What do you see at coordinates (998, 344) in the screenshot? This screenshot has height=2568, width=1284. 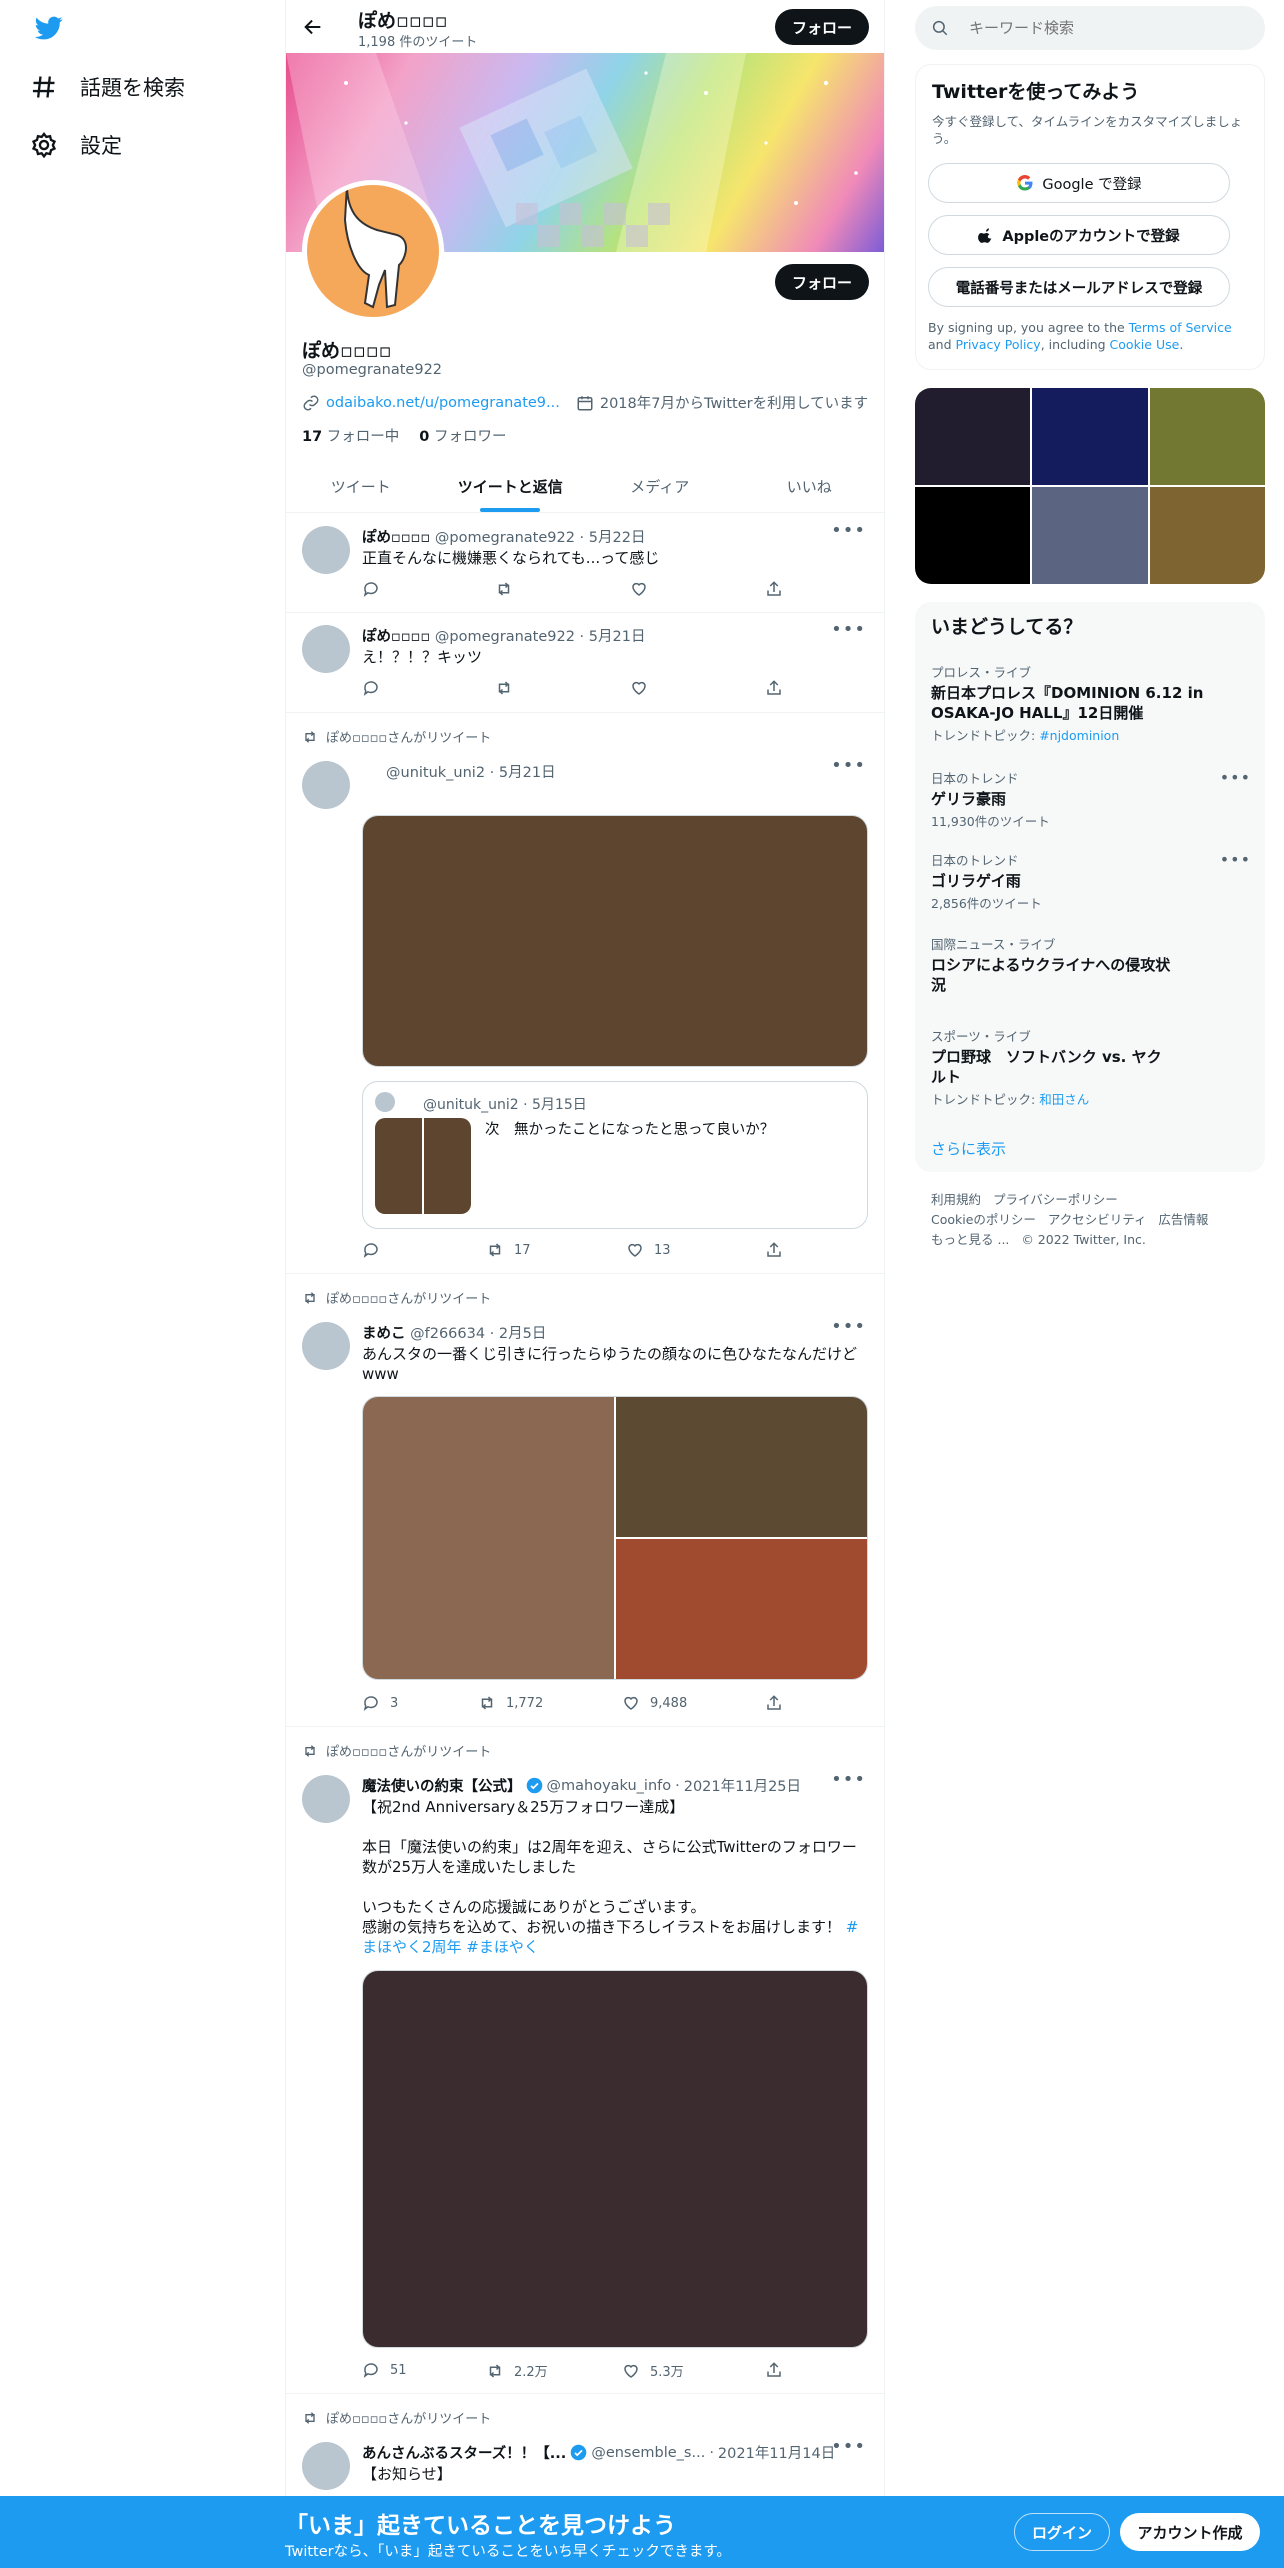 I see `privacy-policy-link: Privacy Policy` at bounding box center [998, 344].